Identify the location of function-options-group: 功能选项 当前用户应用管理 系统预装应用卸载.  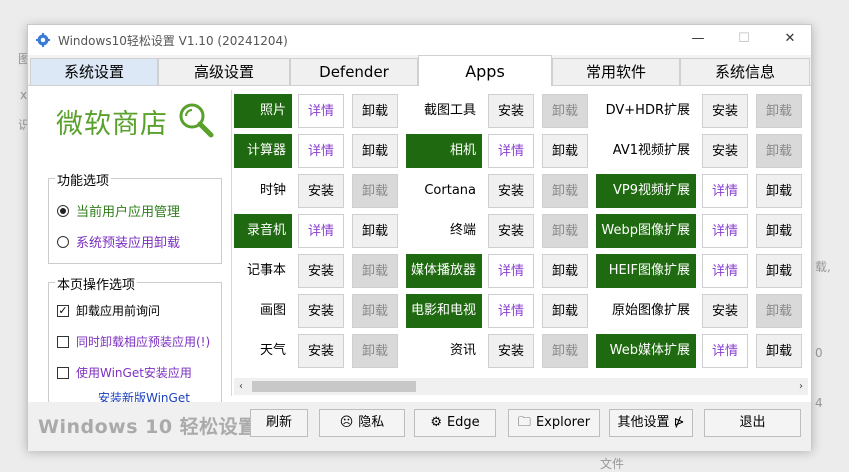
(135, 217).